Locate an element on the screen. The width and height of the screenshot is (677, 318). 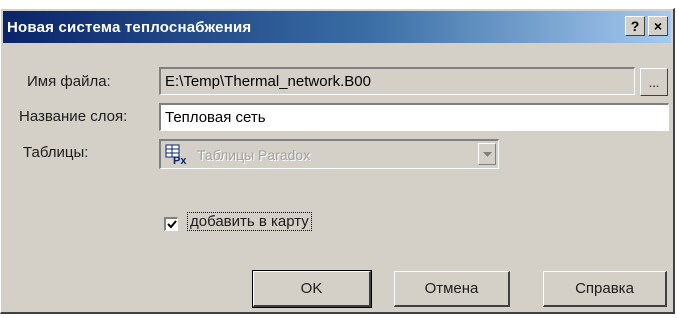
layer-name-input: Тепловая сеть is located at coordinates (414, 117).